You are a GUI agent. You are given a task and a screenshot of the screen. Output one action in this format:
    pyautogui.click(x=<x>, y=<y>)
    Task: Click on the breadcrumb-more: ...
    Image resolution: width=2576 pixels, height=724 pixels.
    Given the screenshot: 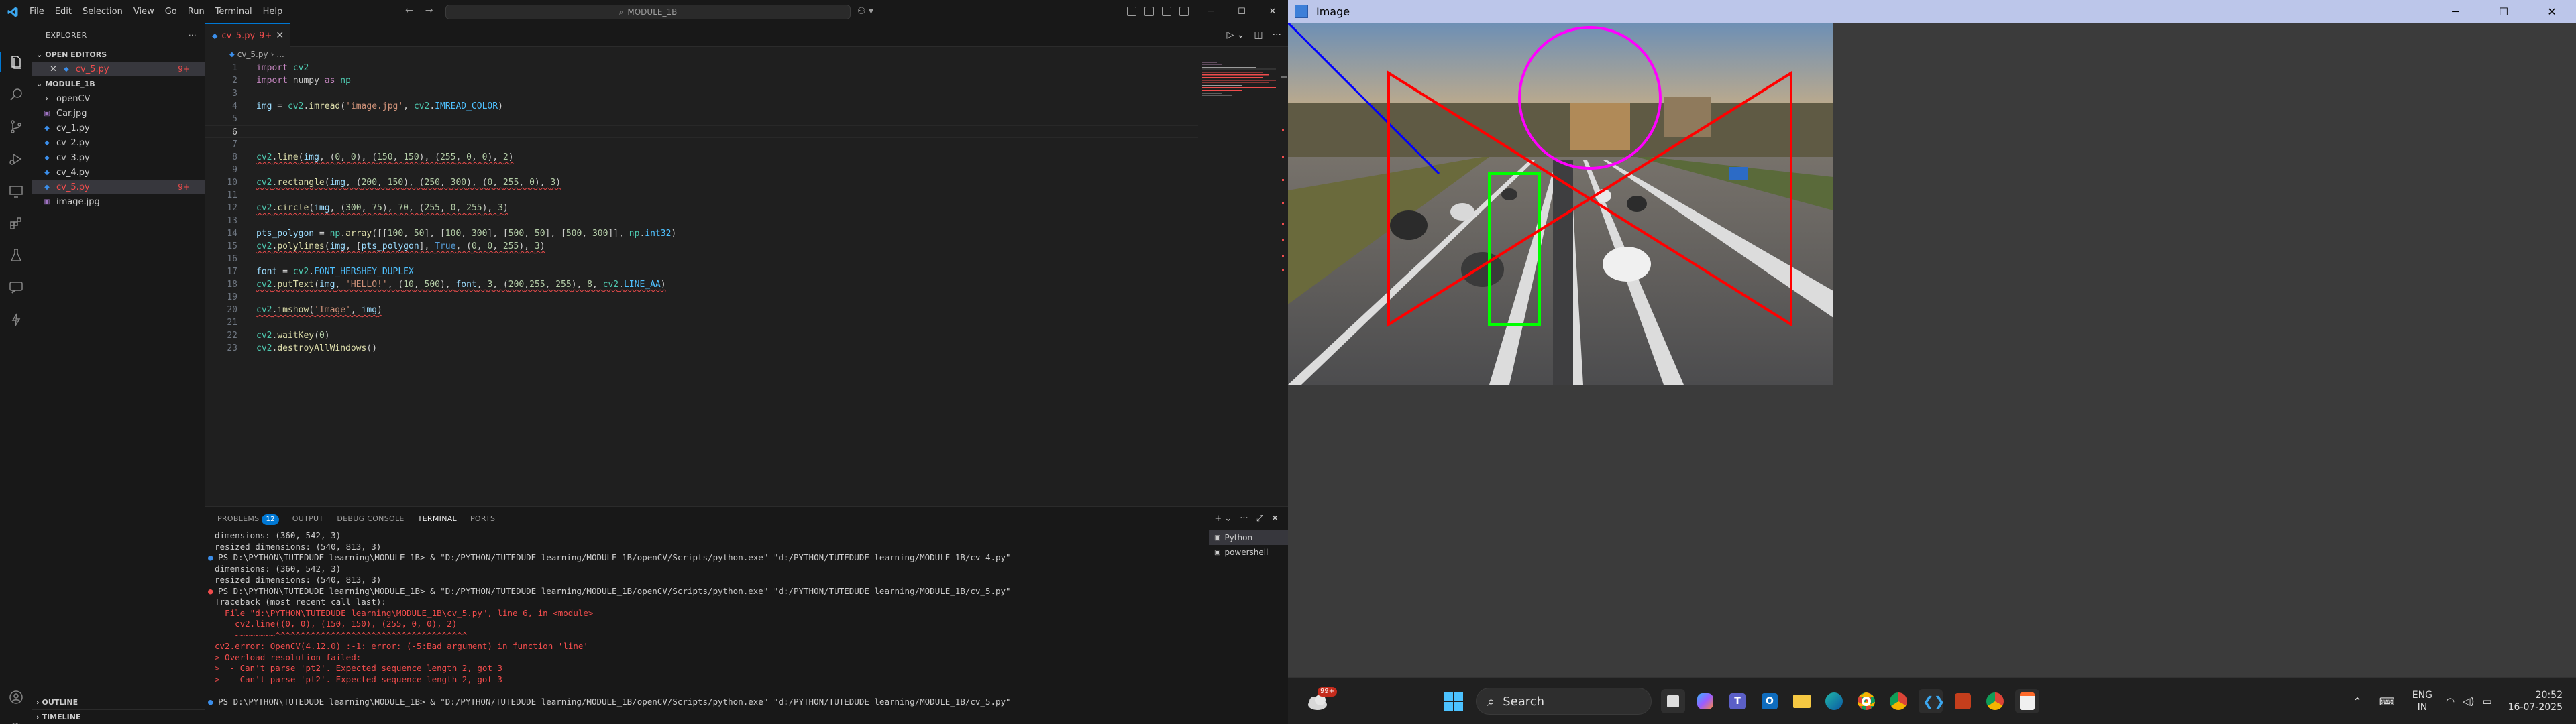 What is the action you would take?
    pyautogui.click(x=280, y=55)
    